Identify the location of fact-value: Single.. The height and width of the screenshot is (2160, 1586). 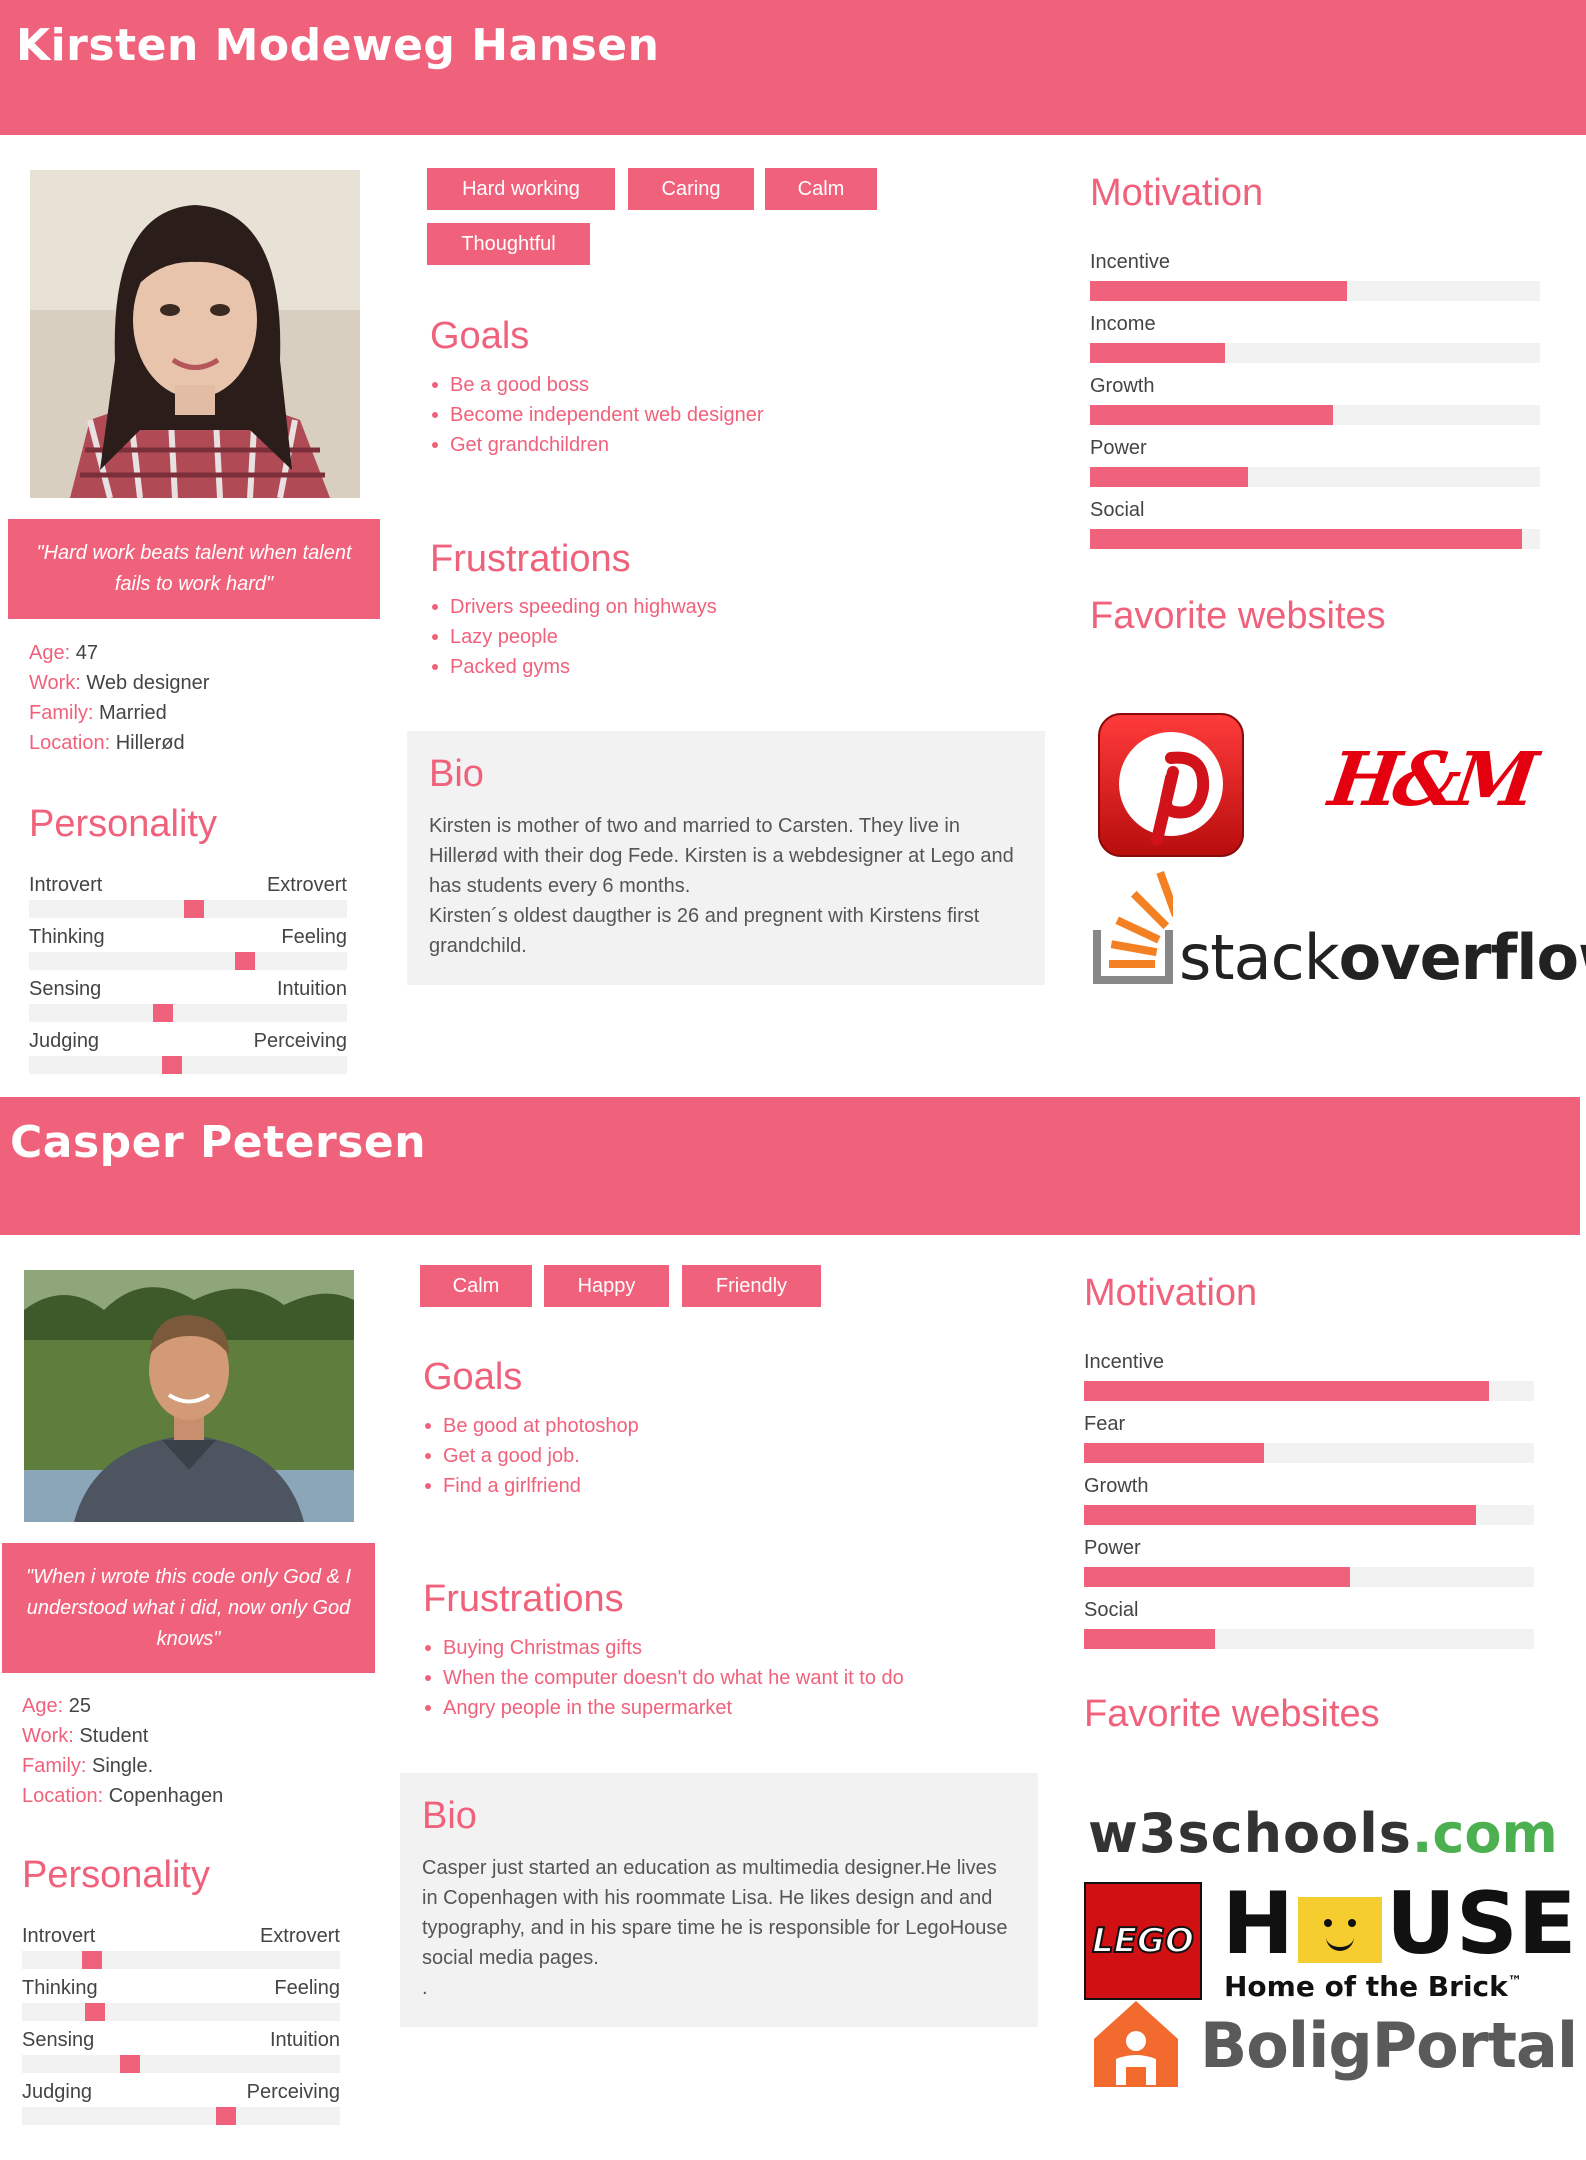
(120, 1766).